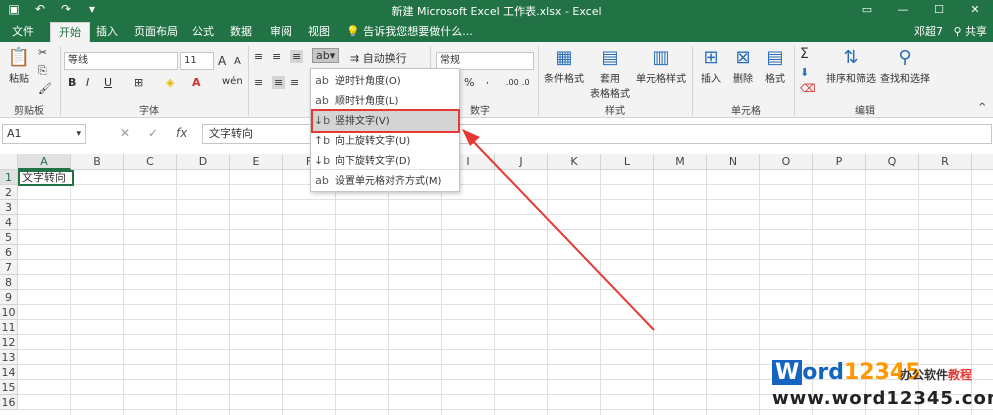 This screenshot has height=415, width=993. What do you see at coordinates (203, 32) in the screenshot?
I see `tab-formulas: 公式` at bounding box center [203, 32].